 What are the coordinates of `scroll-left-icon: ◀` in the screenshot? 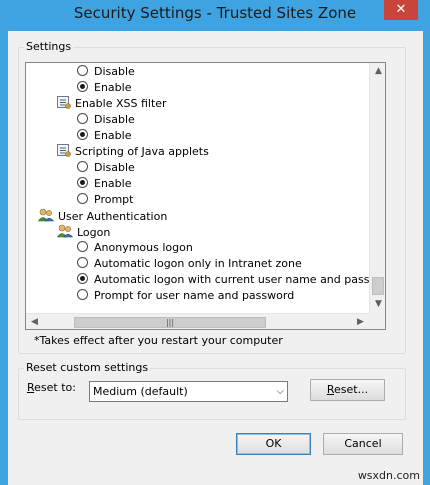 It's located at (34, 321).